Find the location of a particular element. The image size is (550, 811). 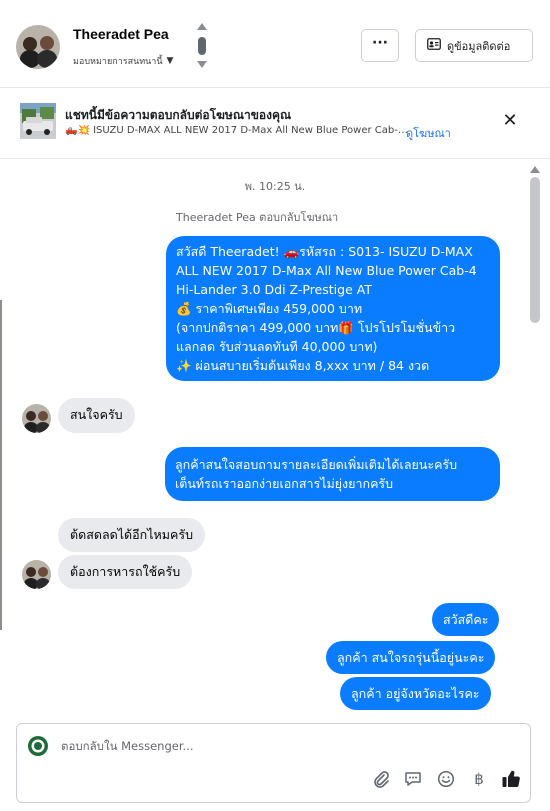

message-bubble-outgoing: ลูกค้า อยู่จังหวัดอะไรคะ is located at coordinates (415, 693).